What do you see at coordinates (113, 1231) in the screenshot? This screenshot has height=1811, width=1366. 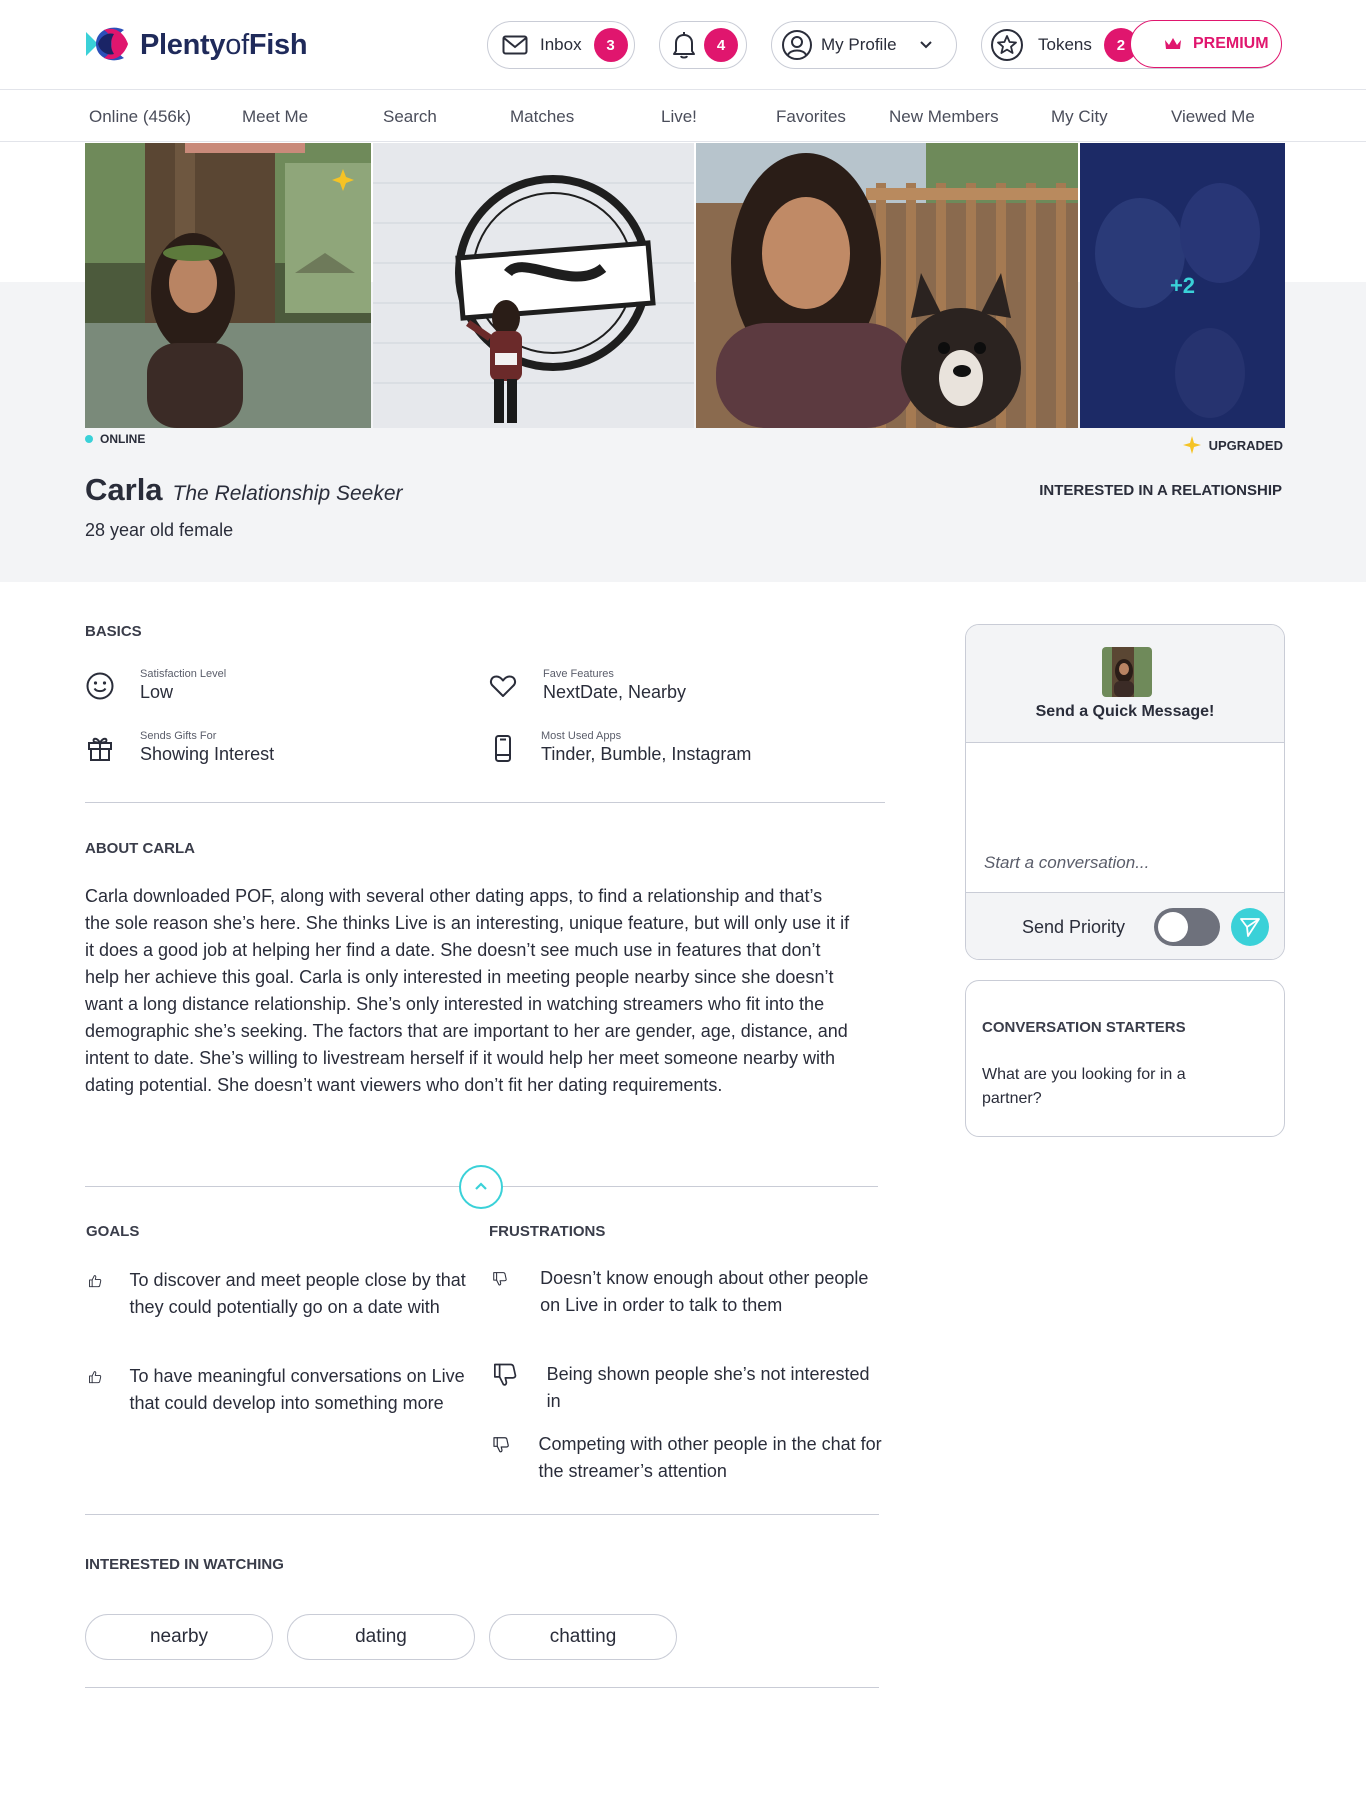 I see `goals-title: GOALS` at bounding box center [113, 1231].